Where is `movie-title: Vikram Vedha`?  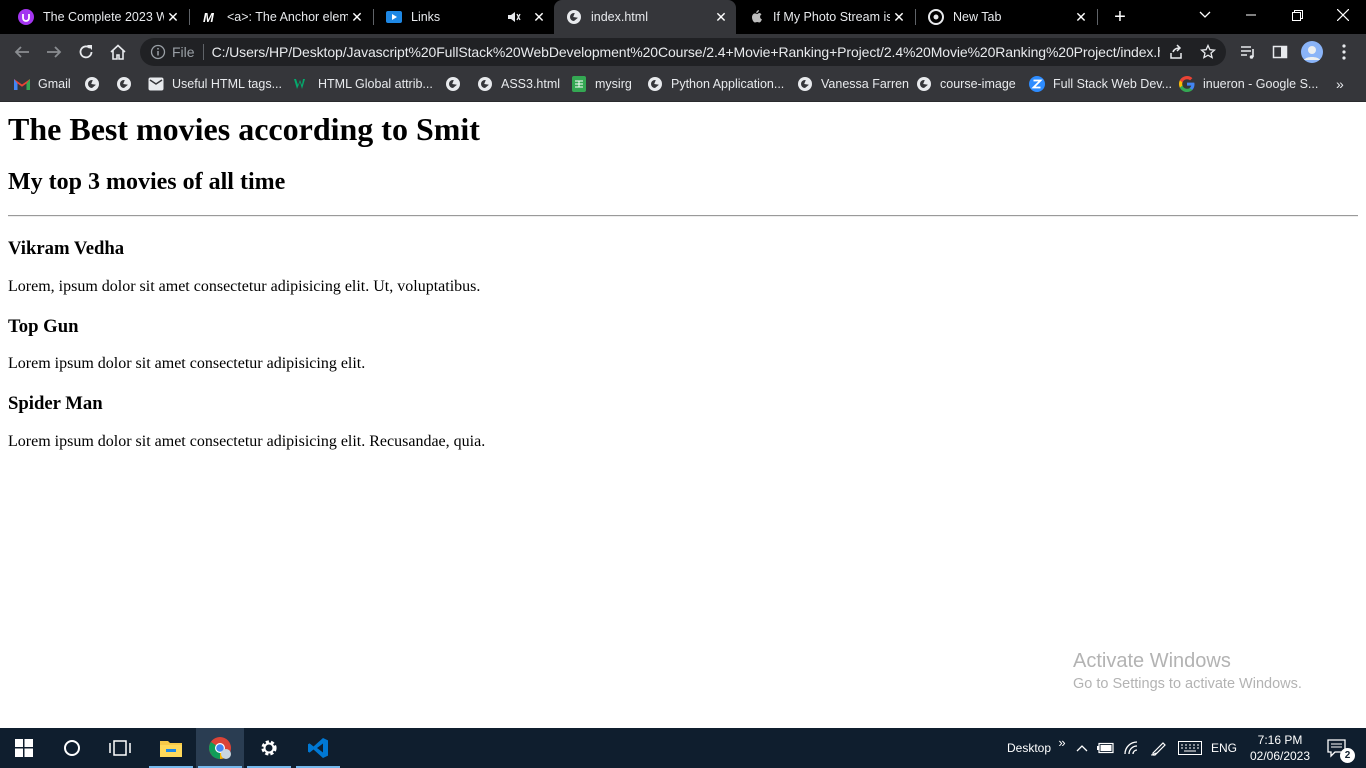 movie-title: Vikram Vedha is located at coordinates (66, 248).